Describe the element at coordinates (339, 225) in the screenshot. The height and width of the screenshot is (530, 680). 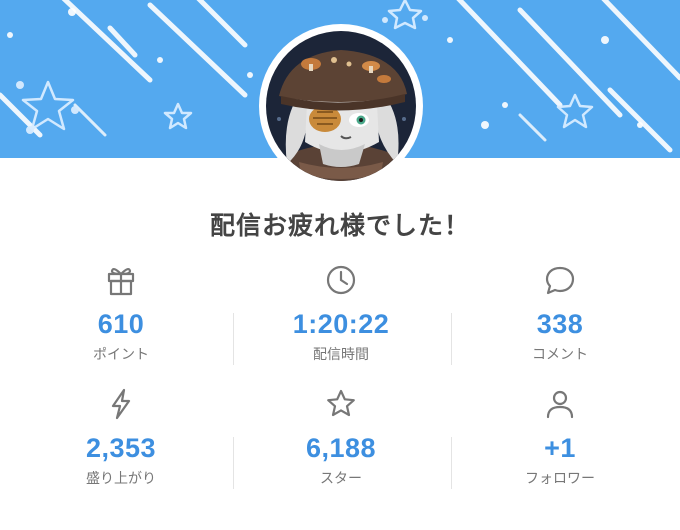
I see `page-title: 配信お疲れ様でした！` at that location.